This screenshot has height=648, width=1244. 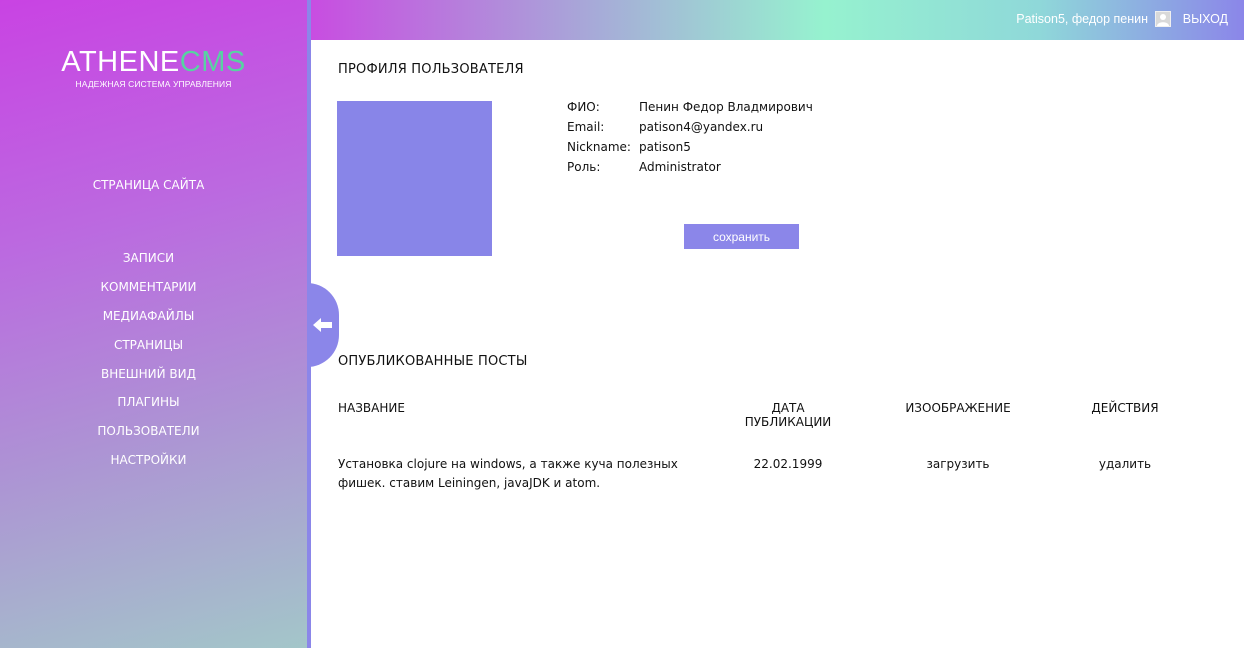 I want to click on site-page-link: СТРАНИЦА САЙТА, so click(x=148, y=185).